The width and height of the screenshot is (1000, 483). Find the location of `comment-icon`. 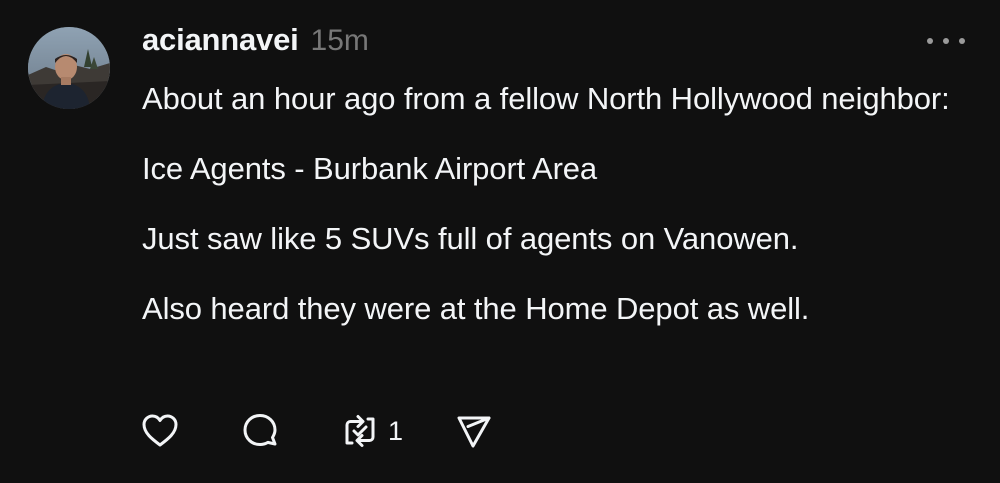

comment-icon is located at coordinates (260, 430).